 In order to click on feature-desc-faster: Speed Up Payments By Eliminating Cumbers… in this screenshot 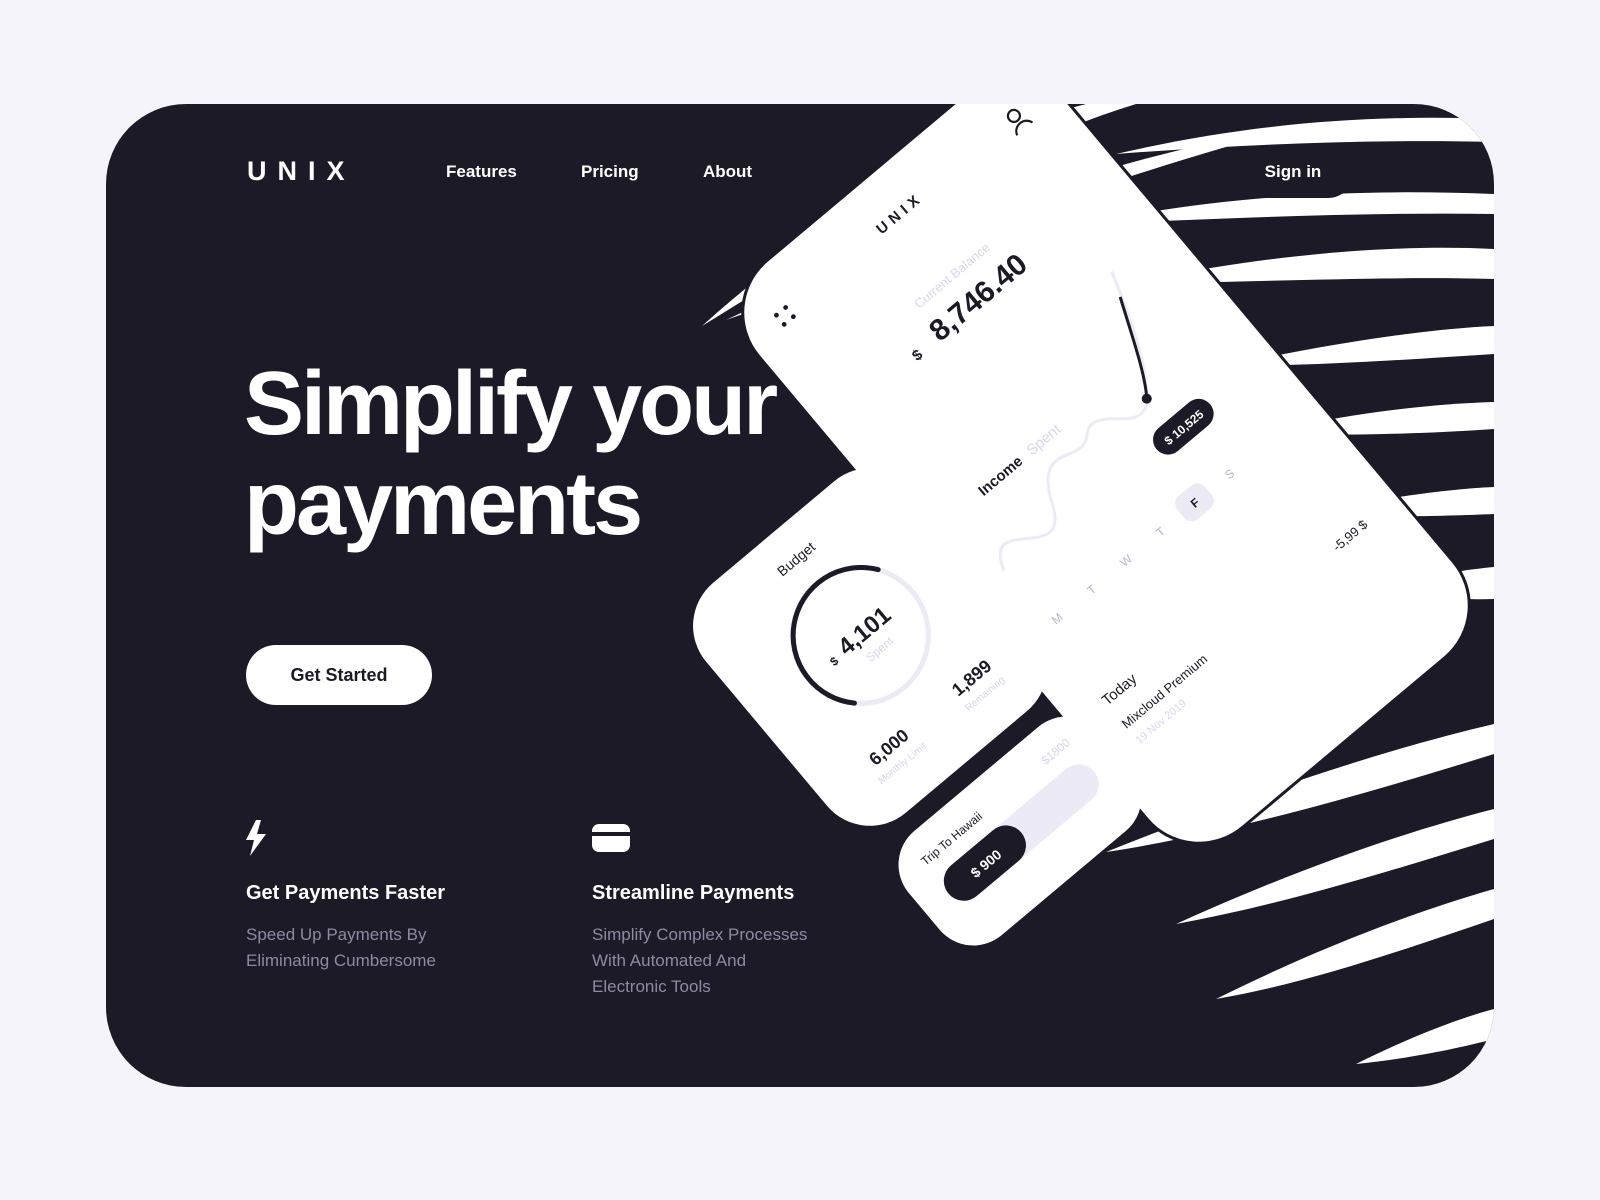, I will do `click(341, 948)`.